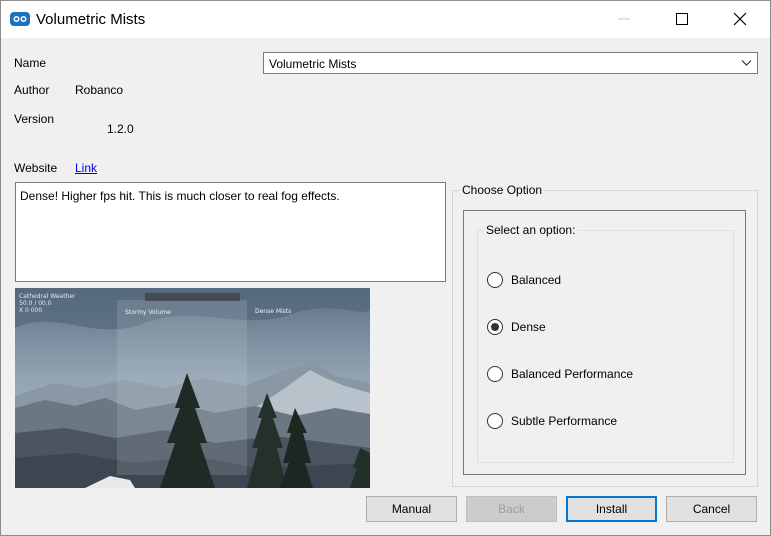 This screenshot has height=536, width=771. Describe the element at coordinates (502, 190) in the screenshot. I see `choose-option-label: Choose Option` at that location.